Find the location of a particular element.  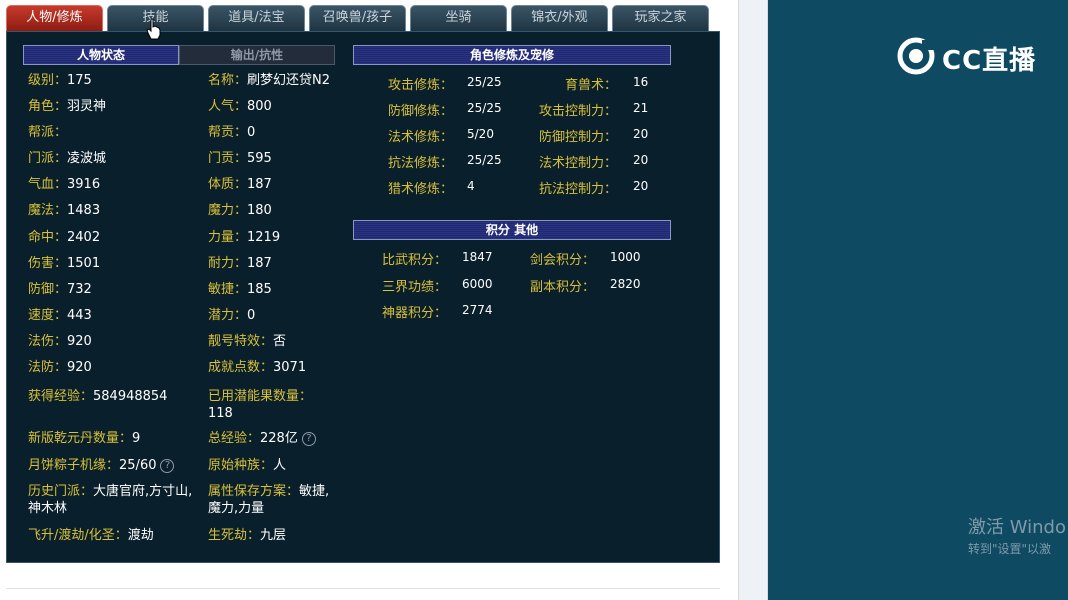

tab-4: 坐骑 is located at coordinates (458, 18).